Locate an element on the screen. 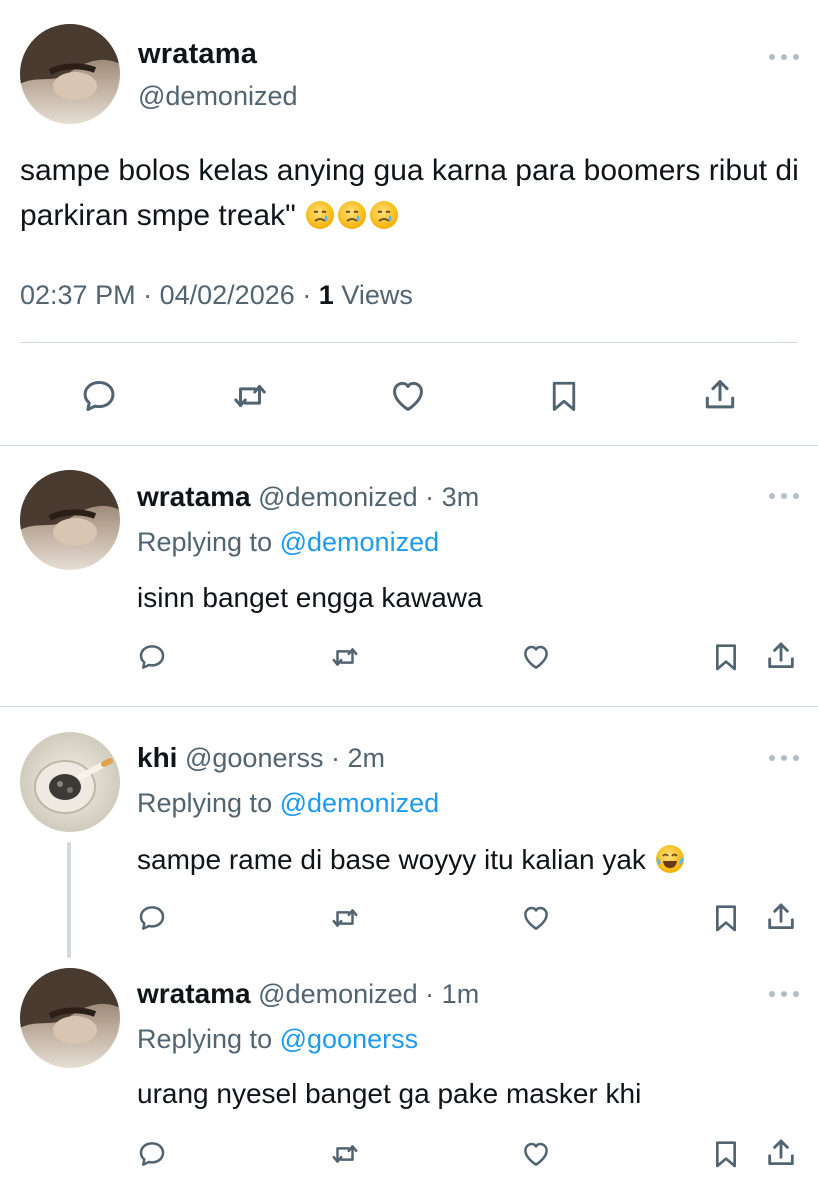 Image resolution: width=818 pixels, height=1200 pixels. views-label: Views is located at coordinates (377, 295).